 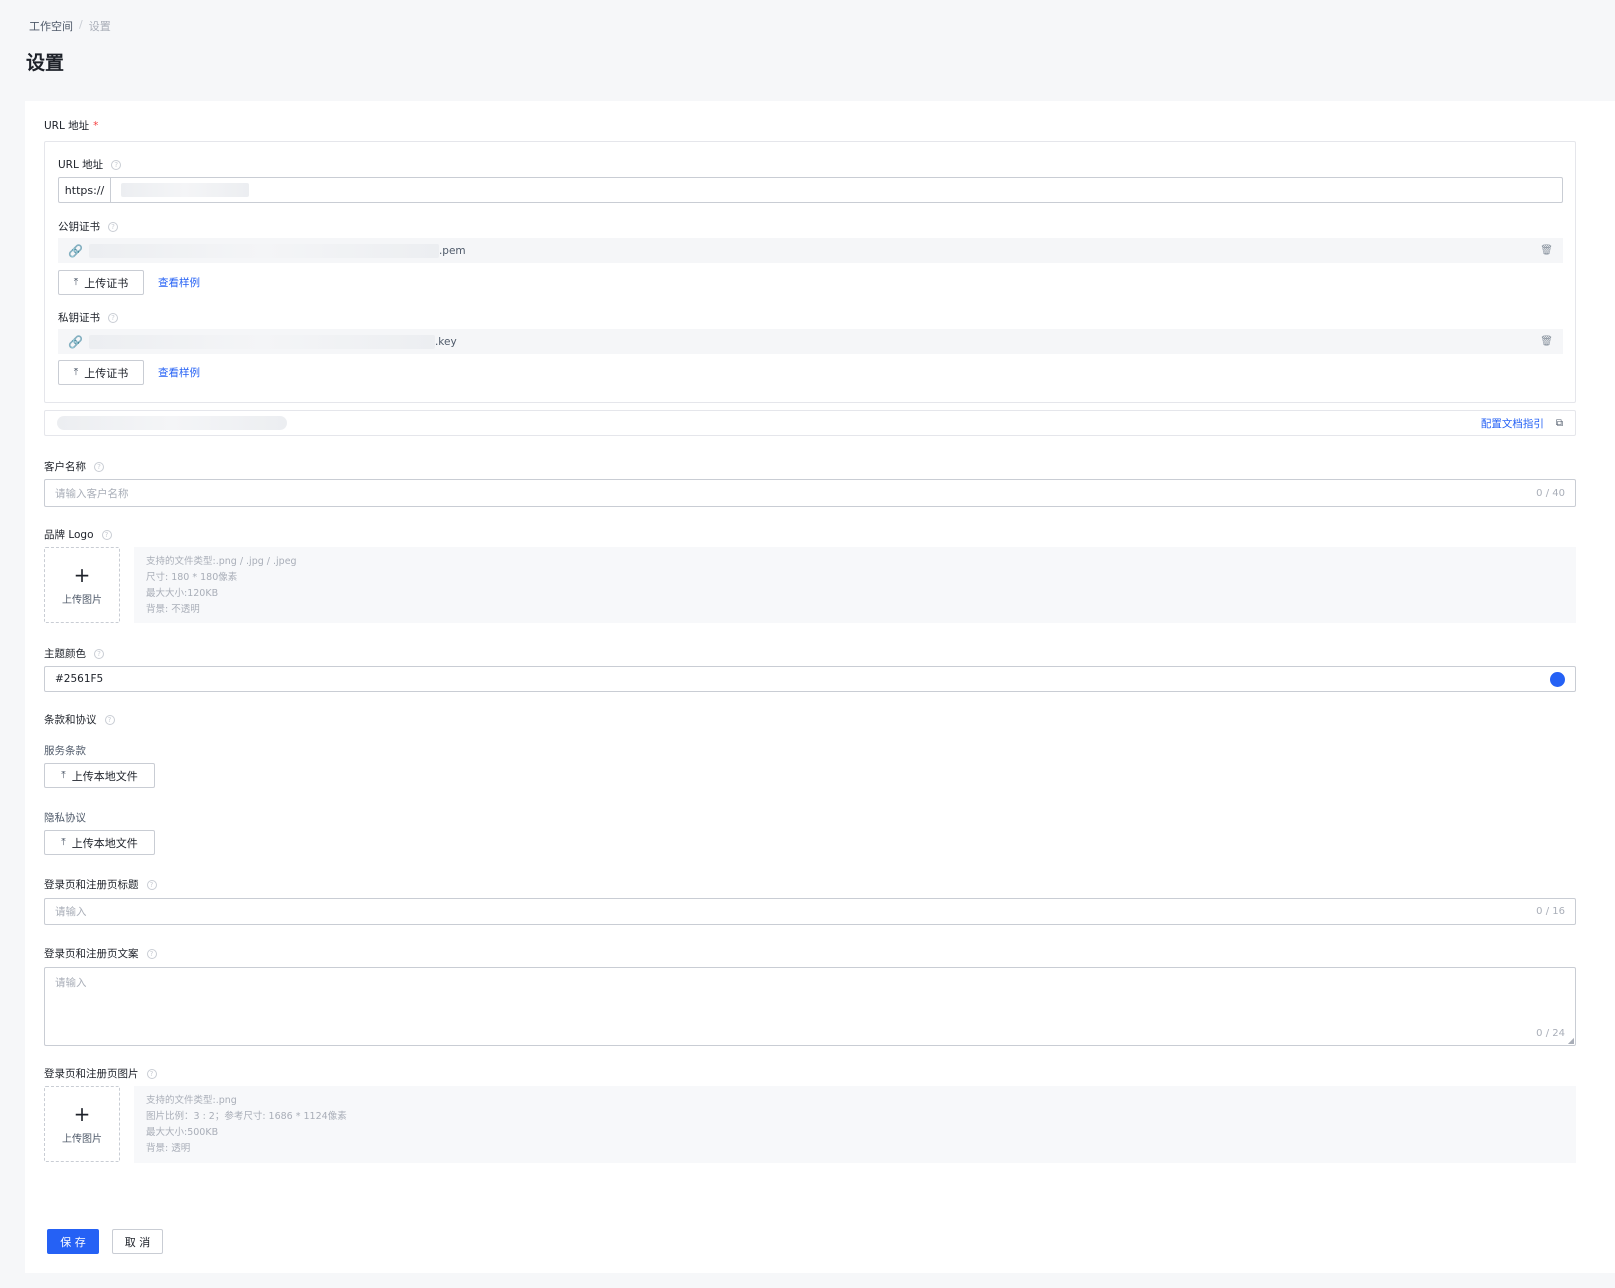 I want to click on url-input, so click(x=836, y=190).